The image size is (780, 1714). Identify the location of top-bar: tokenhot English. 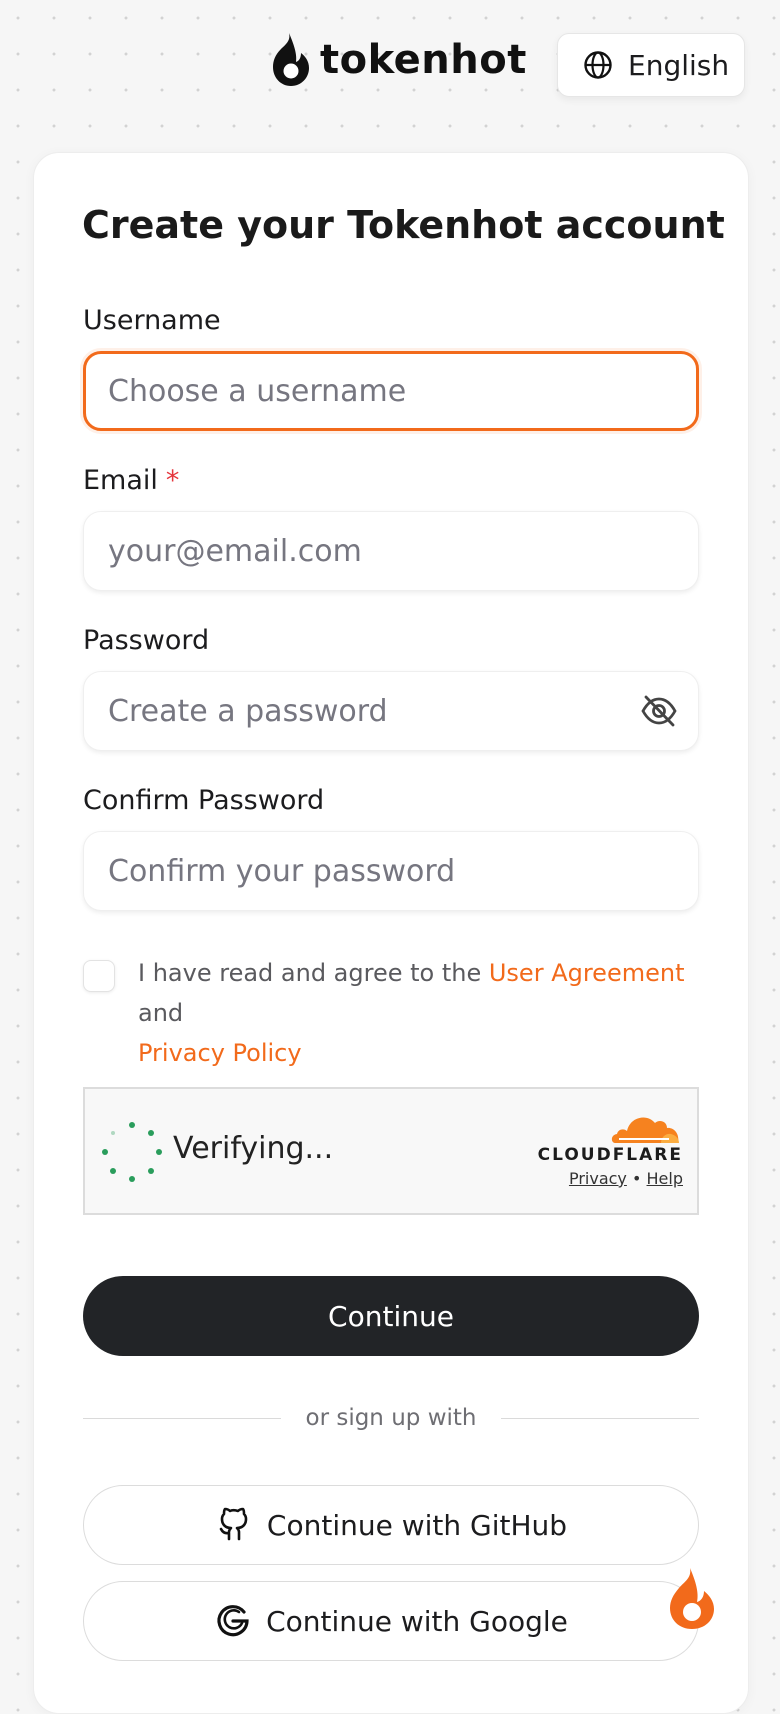
(390, 70).